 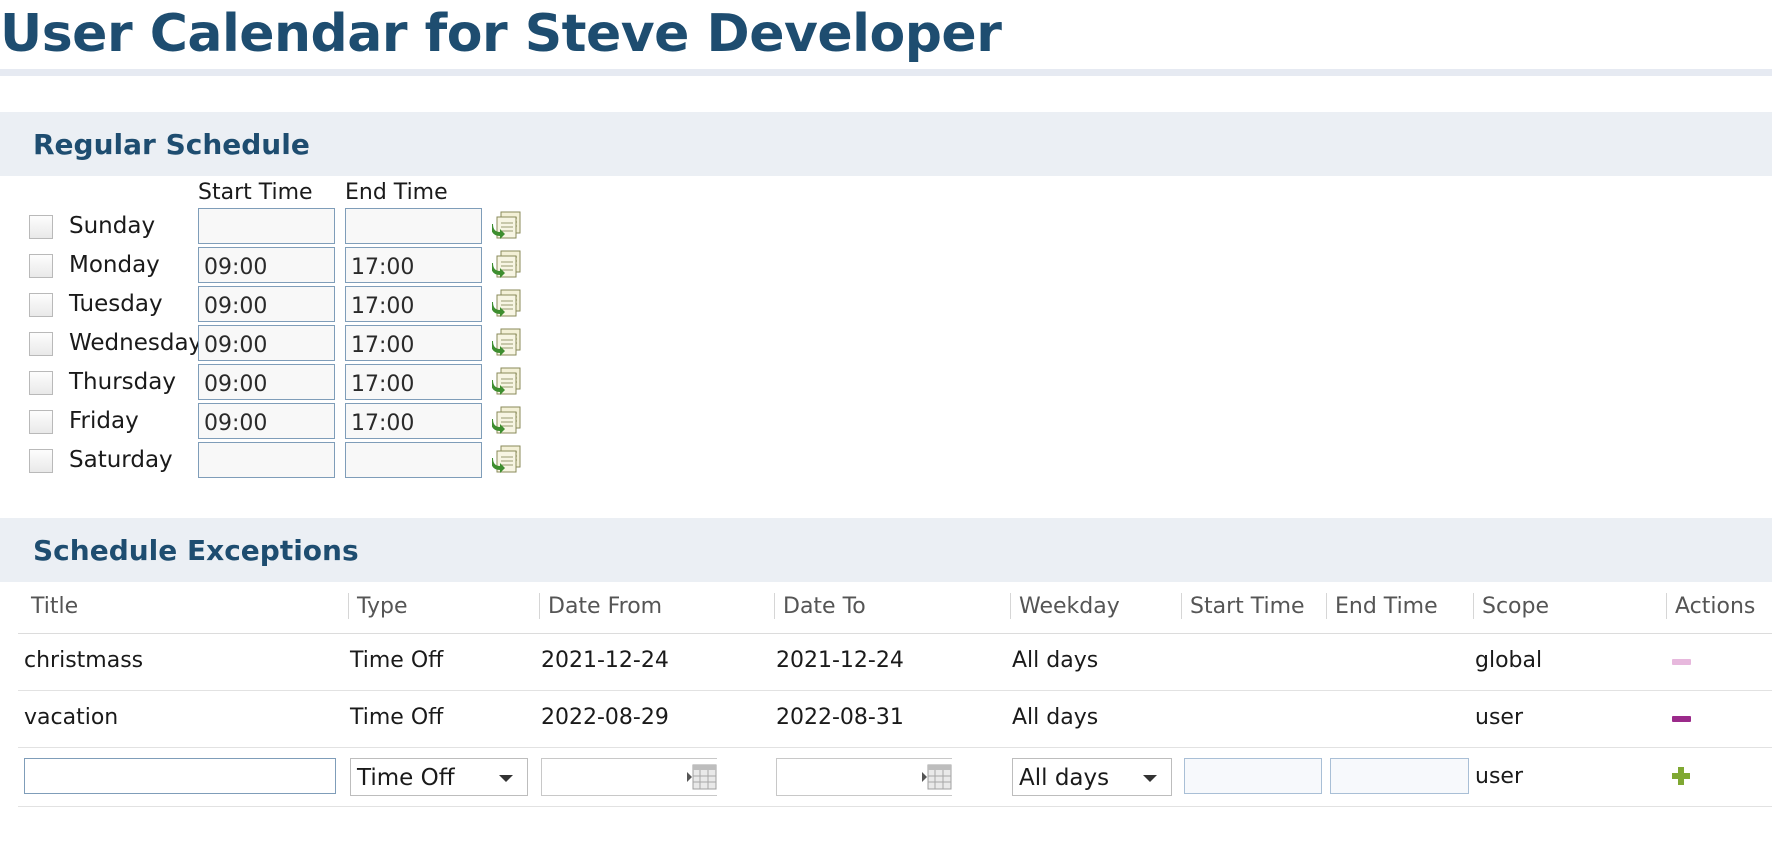 What do you see at coordinates (396, 192) in the screenshot?
I see `end-time-column-header: End Time` at bounding box center [396, 192].